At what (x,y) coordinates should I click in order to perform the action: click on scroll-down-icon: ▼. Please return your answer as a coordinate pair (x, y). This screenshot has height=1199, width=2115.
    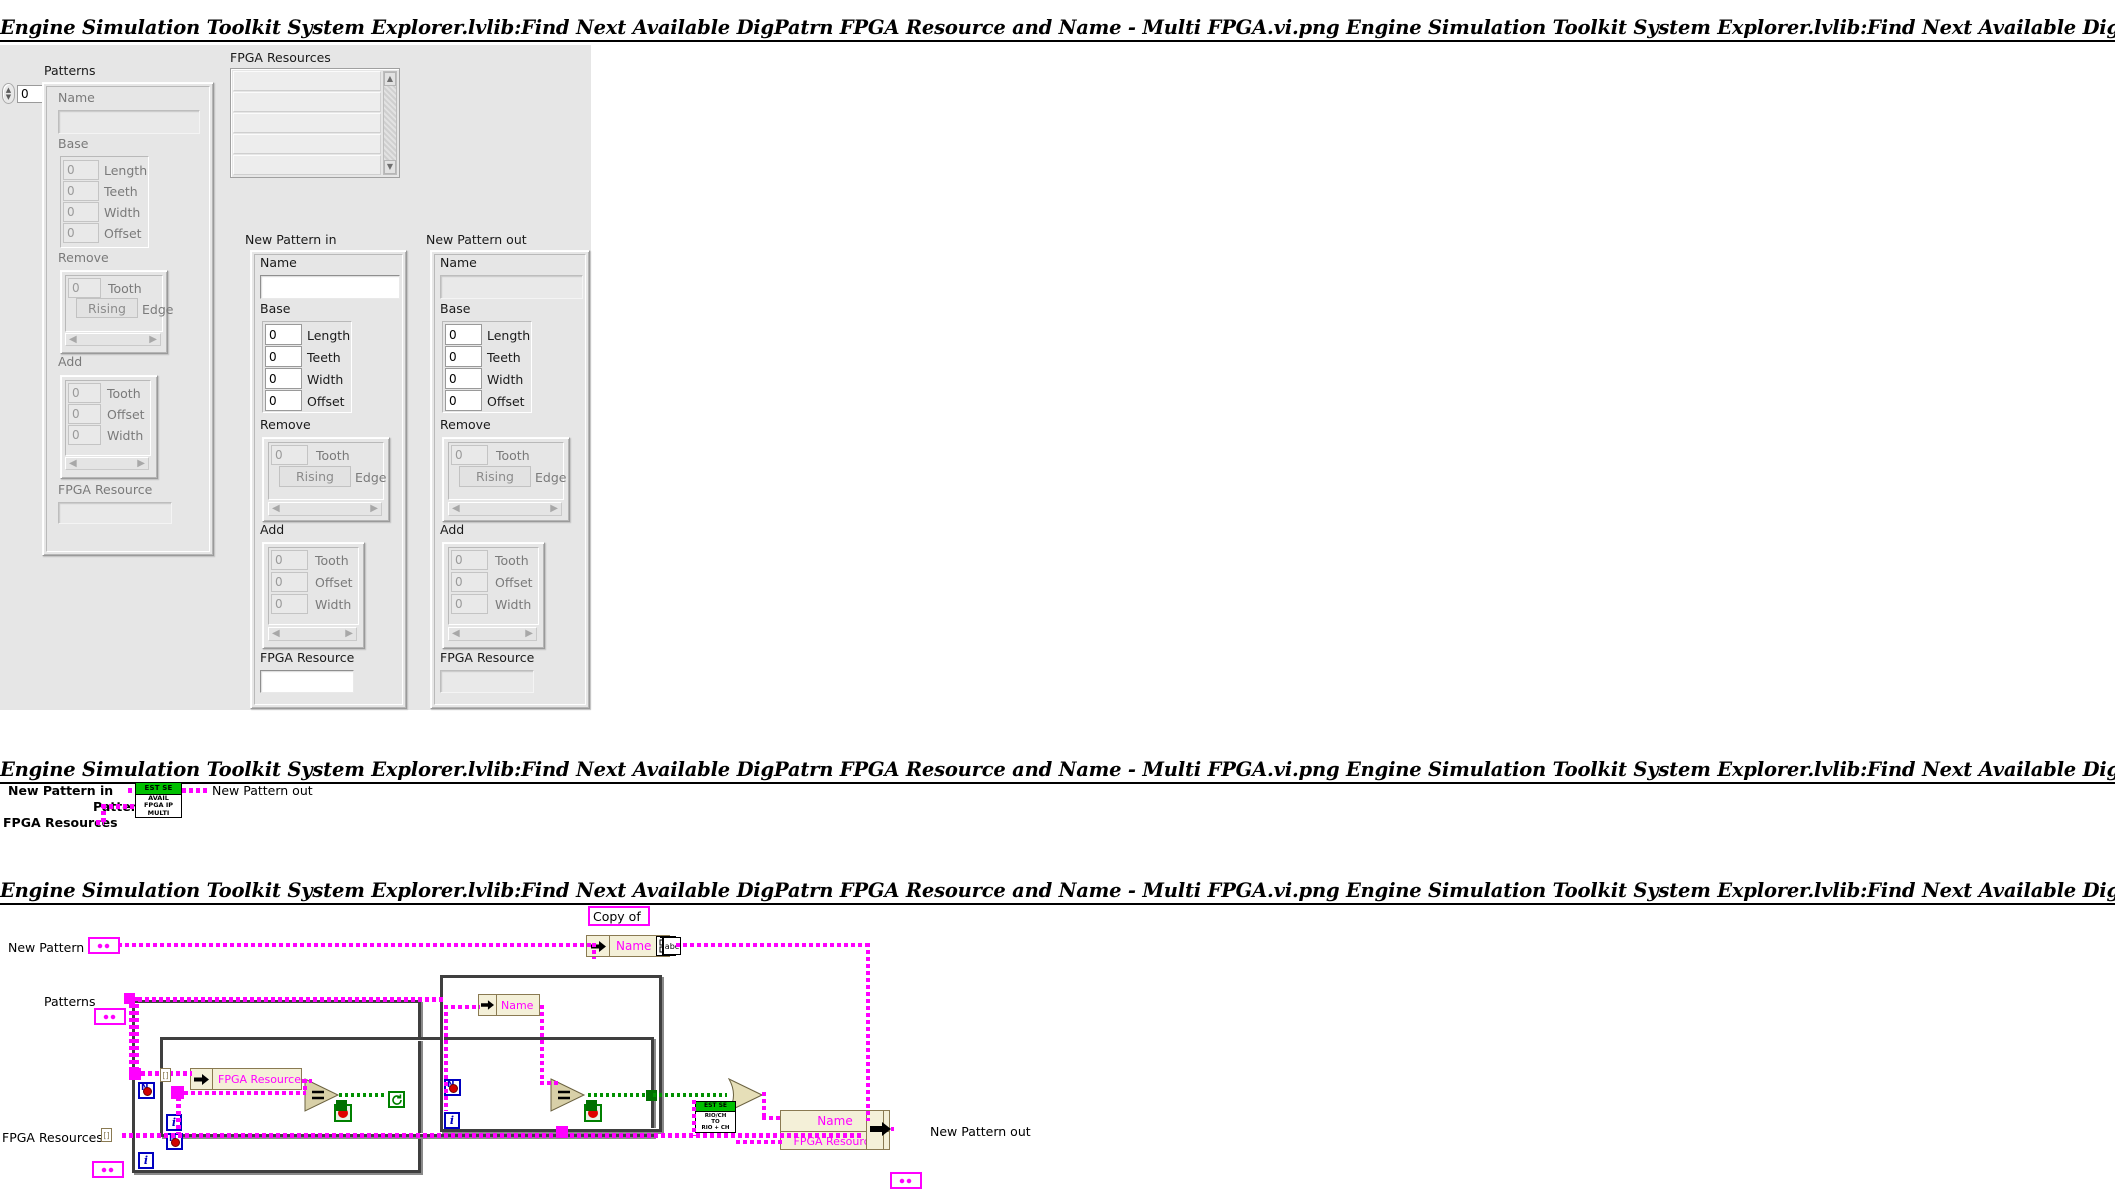
    Looking at the image, I should click on (390, 167).